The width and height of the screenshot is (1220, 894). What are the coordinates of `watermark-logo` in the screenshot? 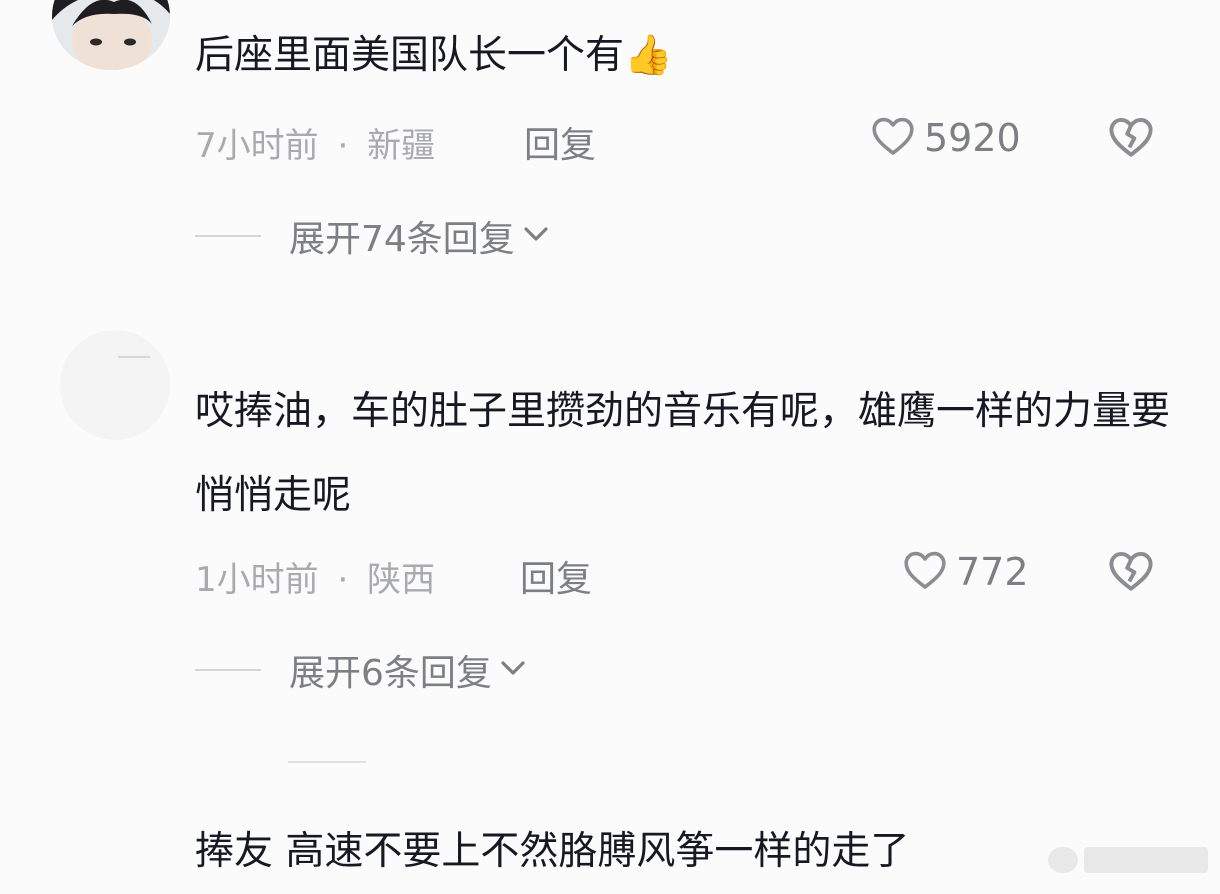 It's located at (1063, 860).